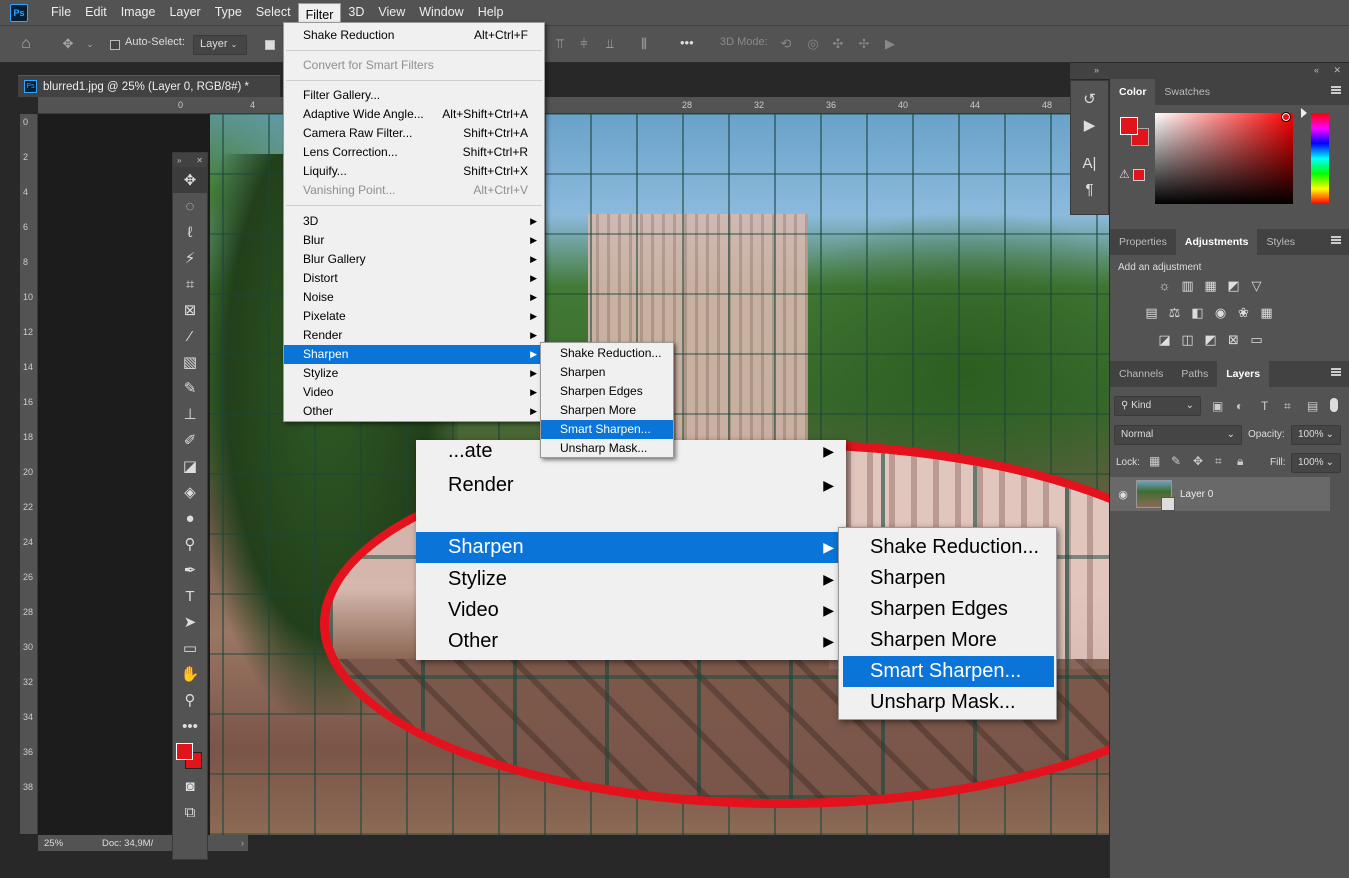 Image resolution: width=1349 pixels, height=878 pixels. What do you see at coordinates (838, 44) in the screenshot?
I see `3d-pan-icon: ✣` at bounding box center [838, 44].